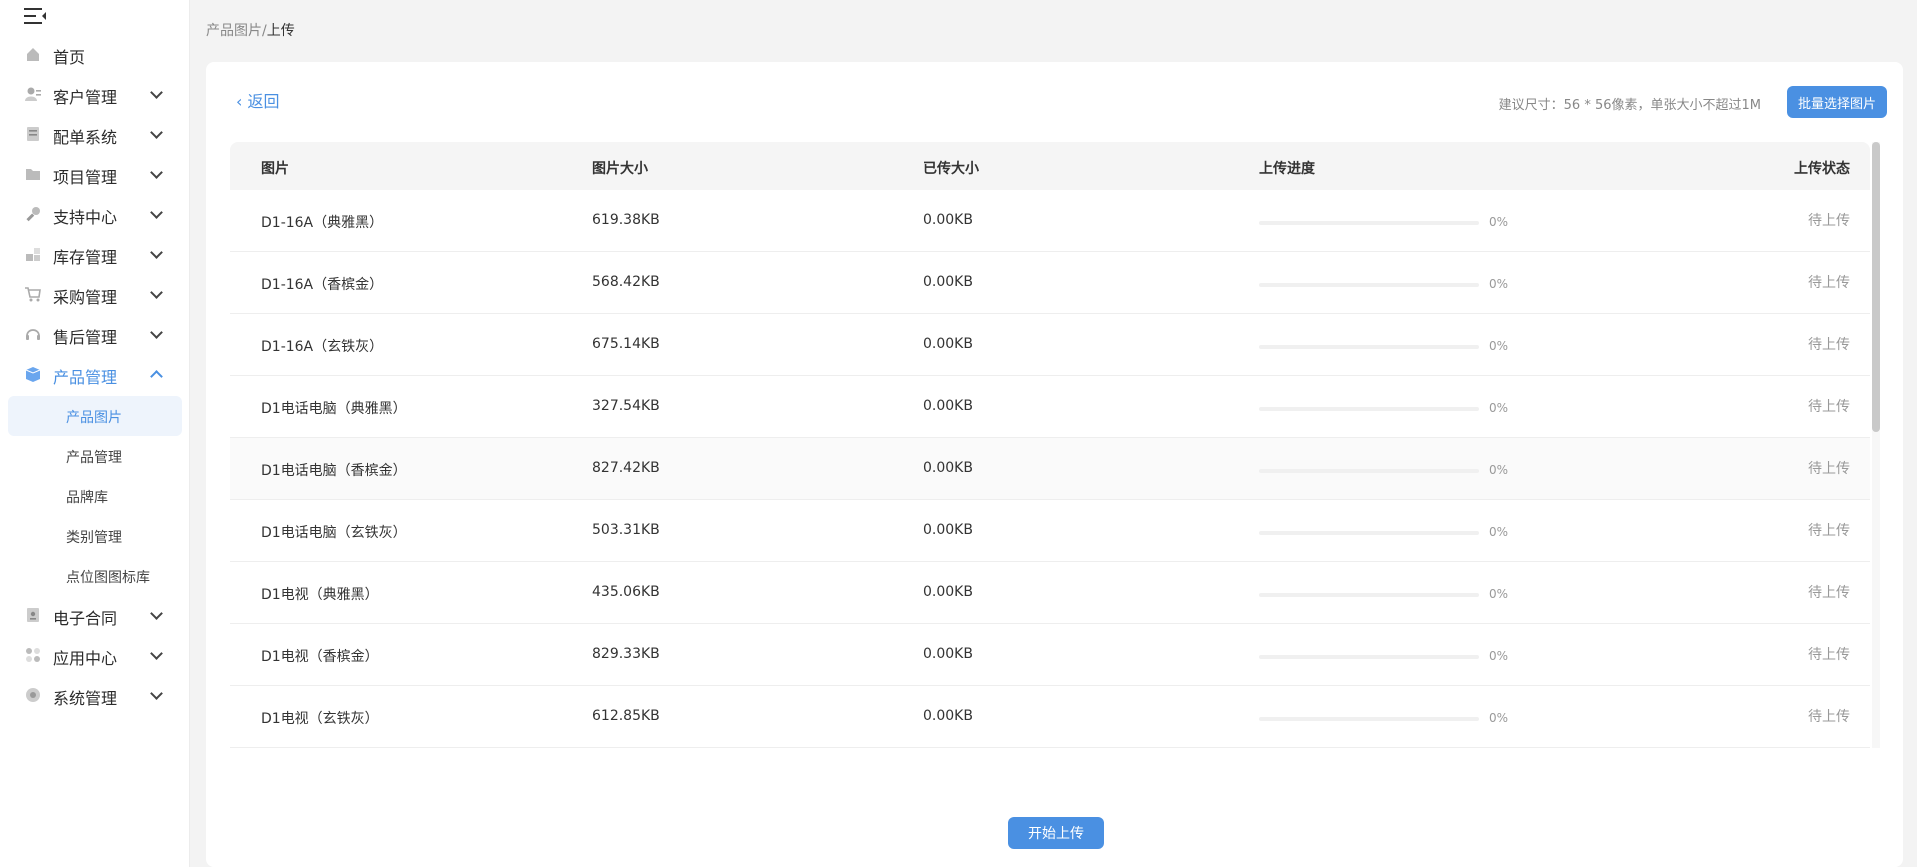 The width and height of the screenshot is (1917, 867). What do you see at coordinates (85, 377) in the screenshot?
I see `sidebar-item-label: 产品管理` at bounding box center [85, 377].